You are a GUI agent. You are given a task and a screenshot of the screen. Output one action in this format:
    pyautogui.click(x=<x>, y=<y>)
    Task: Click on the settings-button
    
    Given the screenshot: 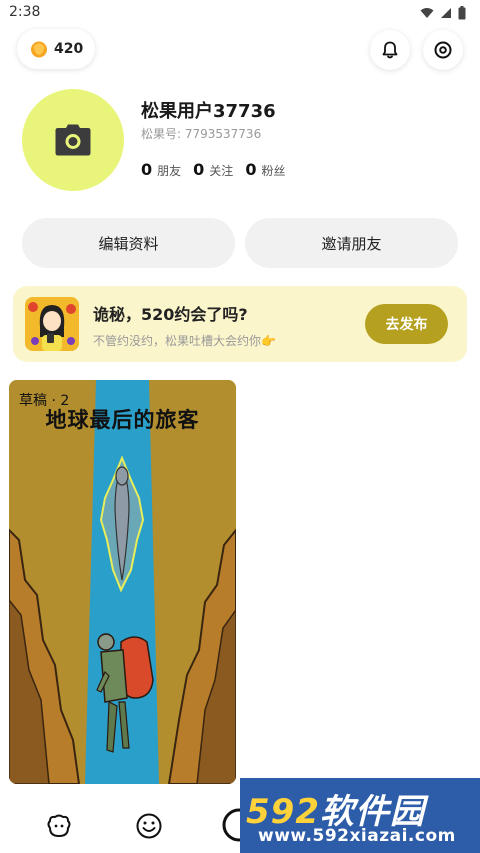 What is the action you would take?
    pyautogui.click(x=443, y=50)
    